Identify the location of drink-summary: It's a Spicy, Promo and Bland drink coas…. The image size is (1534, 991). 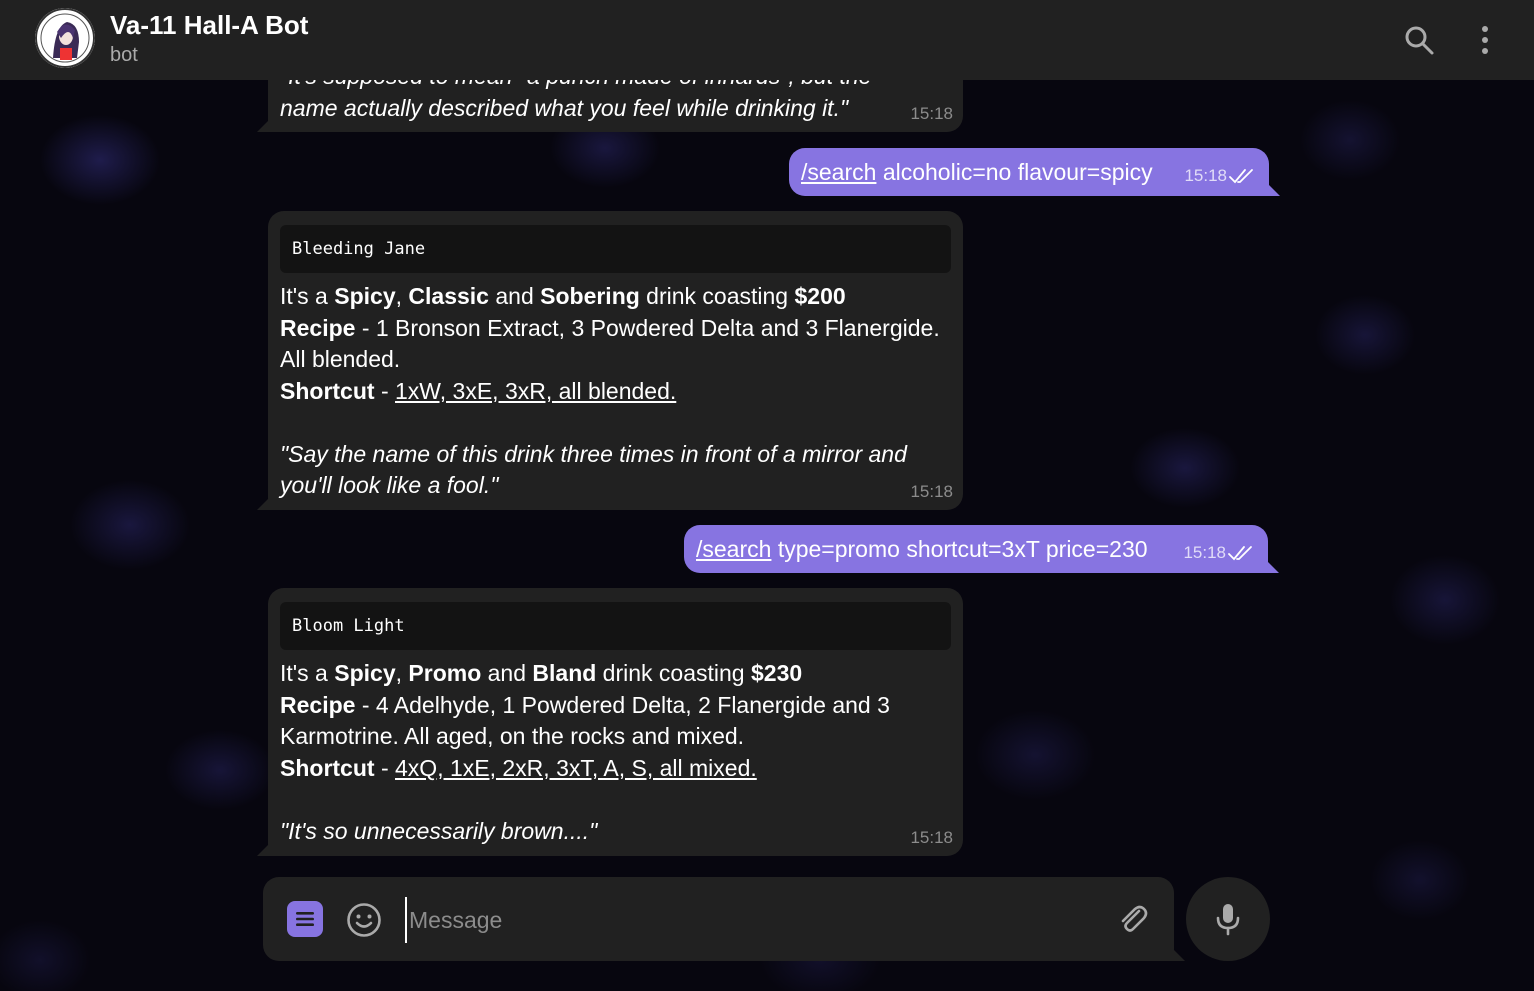
(541, 673).